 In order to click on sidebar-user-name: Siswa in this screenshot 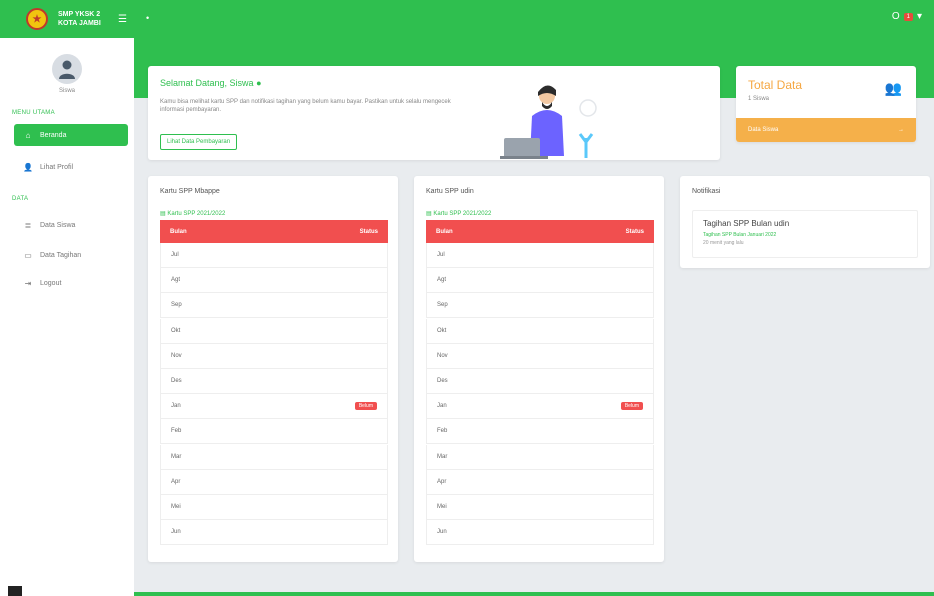, I will do `click(66, 91)`.